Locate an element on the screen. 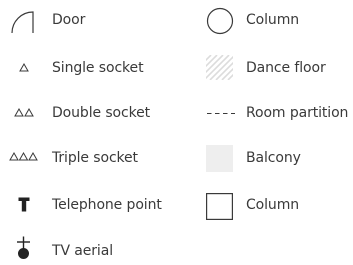 The height and width of the screenshot is (265, 353). triple-socket-icon is located at coordinates (23, 156).